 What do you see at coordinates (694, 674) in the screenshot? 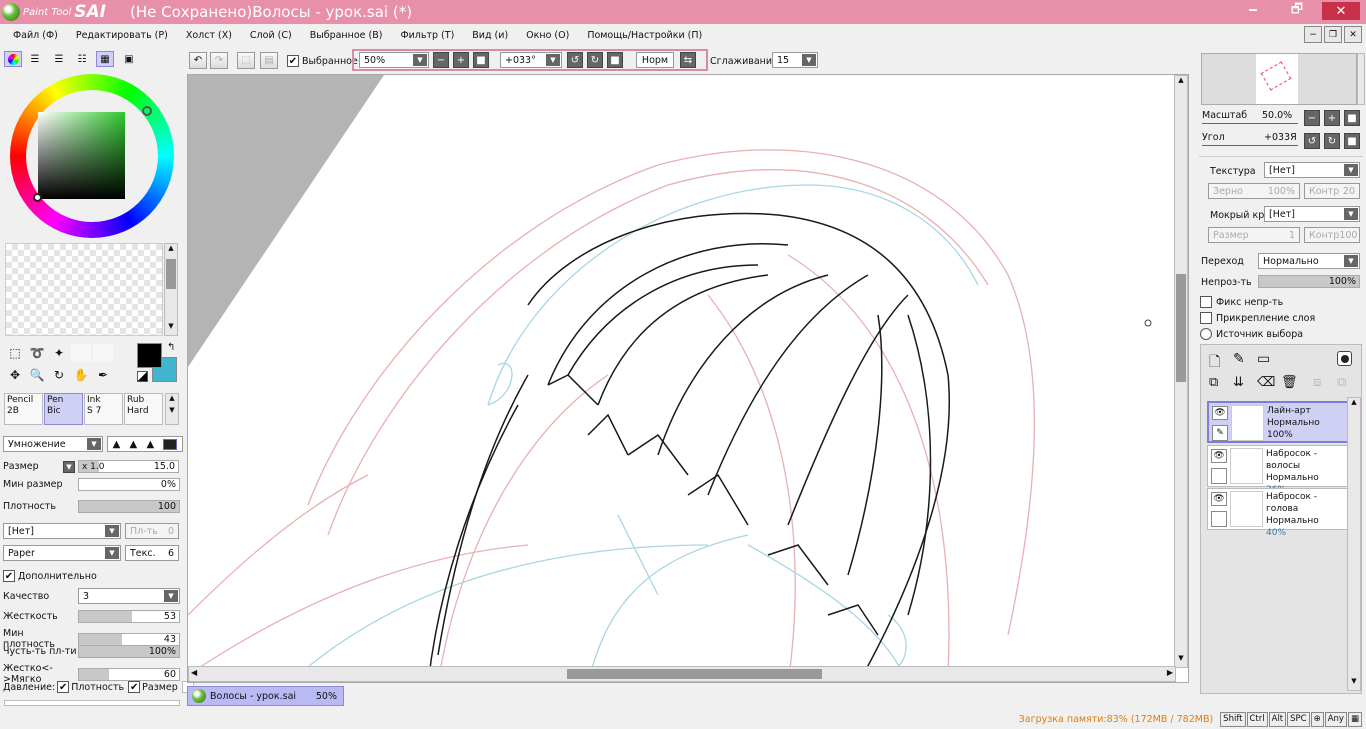
I see `canvas-hscroll-thumb` at bounding box center [694, 674].